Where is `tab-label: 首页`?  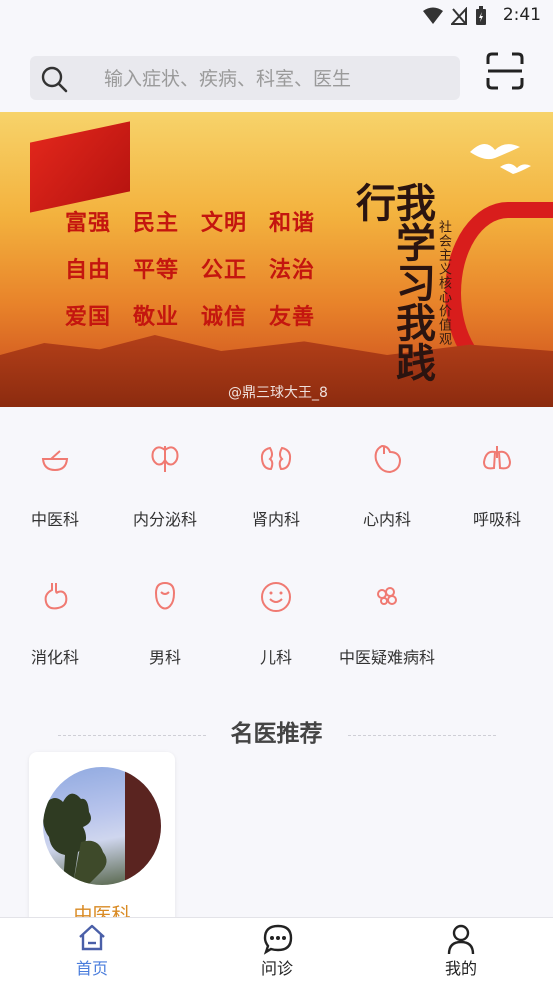 tab-label: 首页 is located at coordinates (91, 968).